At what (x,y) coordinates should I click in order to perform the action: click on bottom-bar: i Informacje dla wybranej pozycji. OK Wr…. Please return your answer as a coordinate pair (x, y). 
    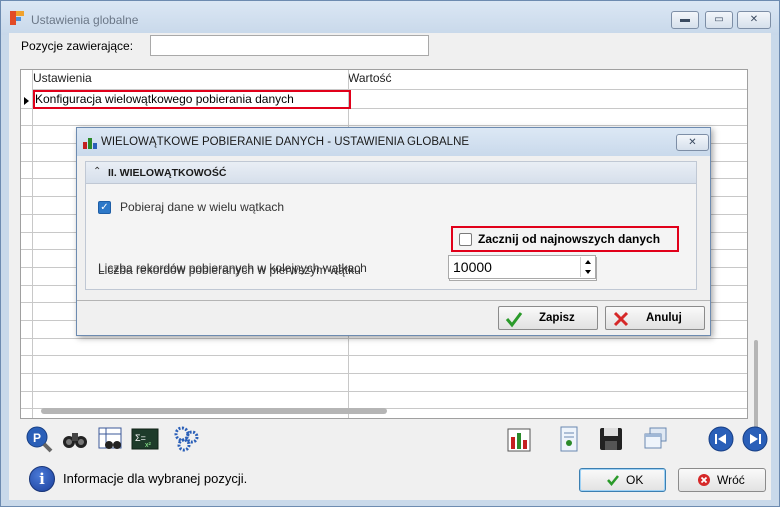
    Looking at the image, I should click on (398, 480).